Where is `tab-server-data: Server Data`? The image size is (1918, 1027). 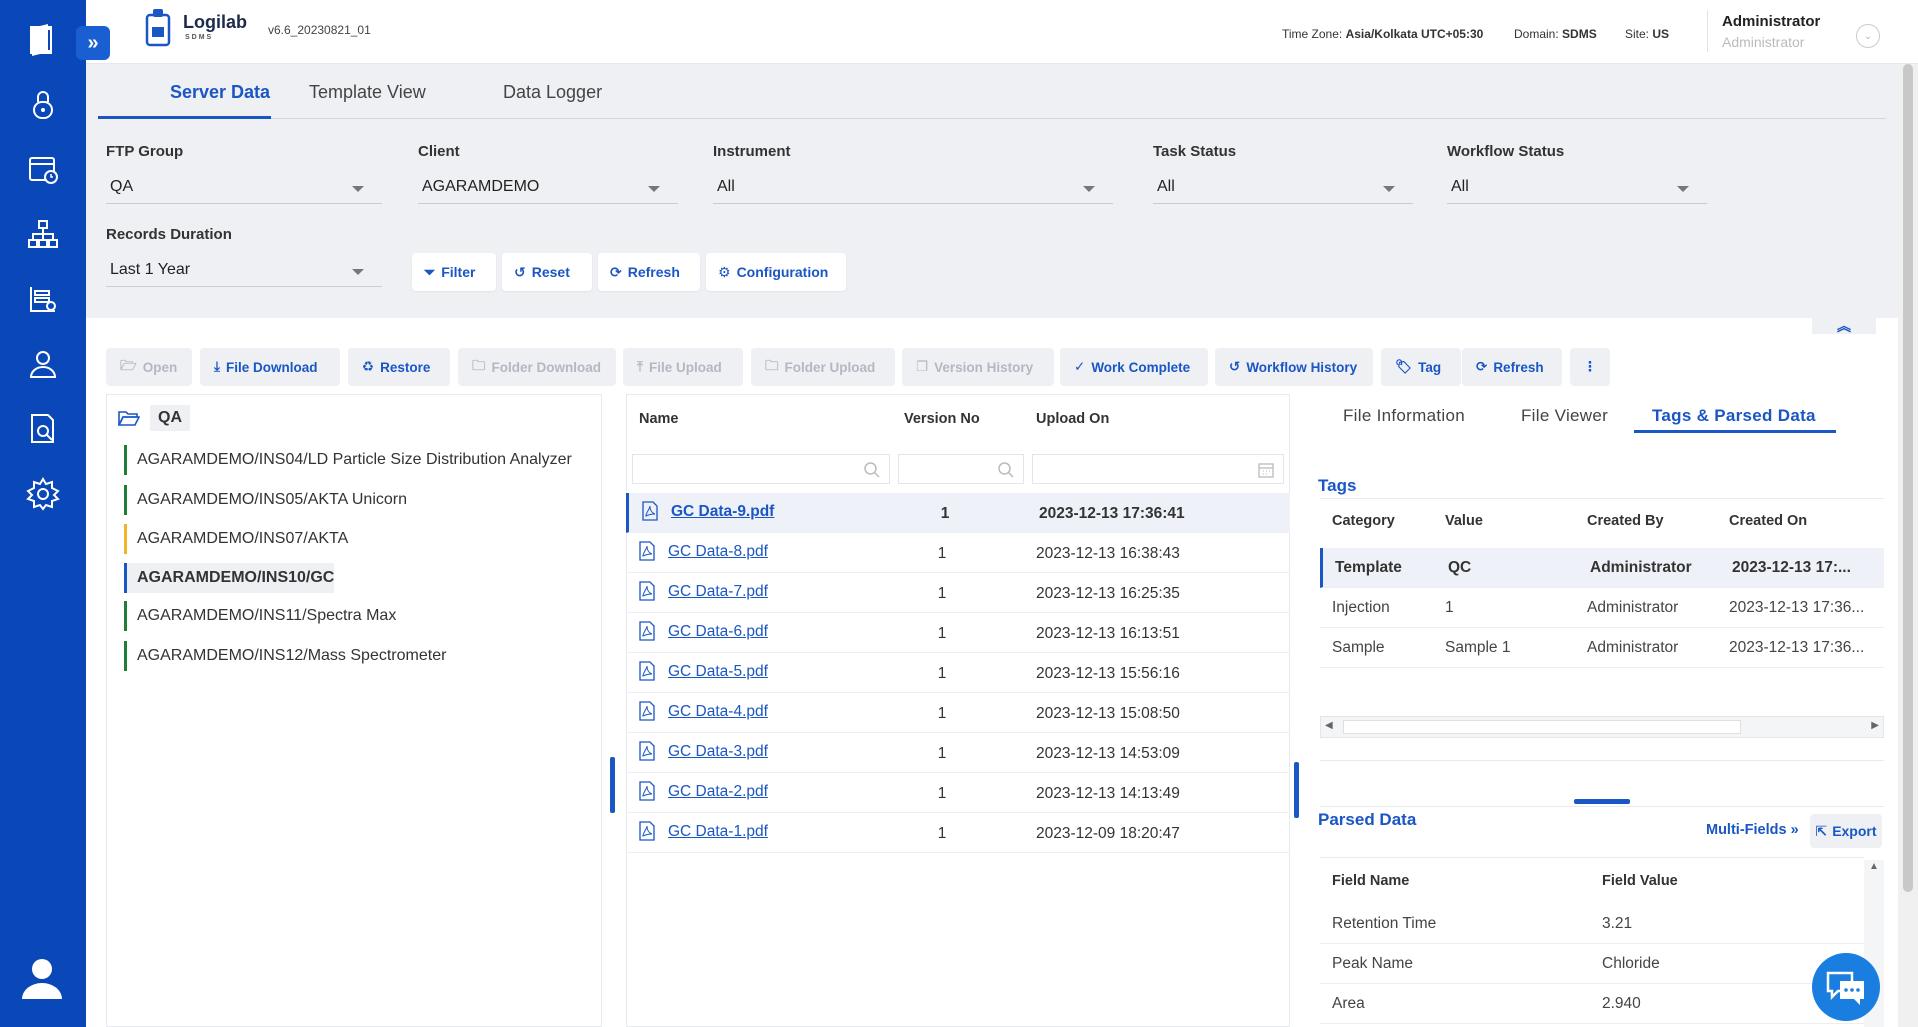
tab-server-data: Server Data is located at coordinates (220, 92).